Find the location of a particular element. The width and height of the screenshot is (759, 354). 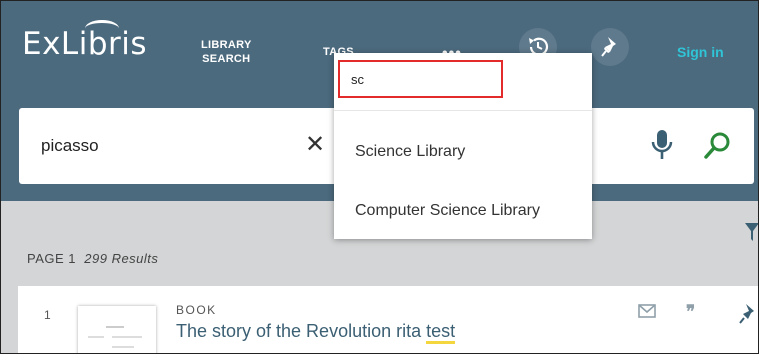

scope-option-computer-science-library: Computer Science Library is located at coordinates (447, 211).